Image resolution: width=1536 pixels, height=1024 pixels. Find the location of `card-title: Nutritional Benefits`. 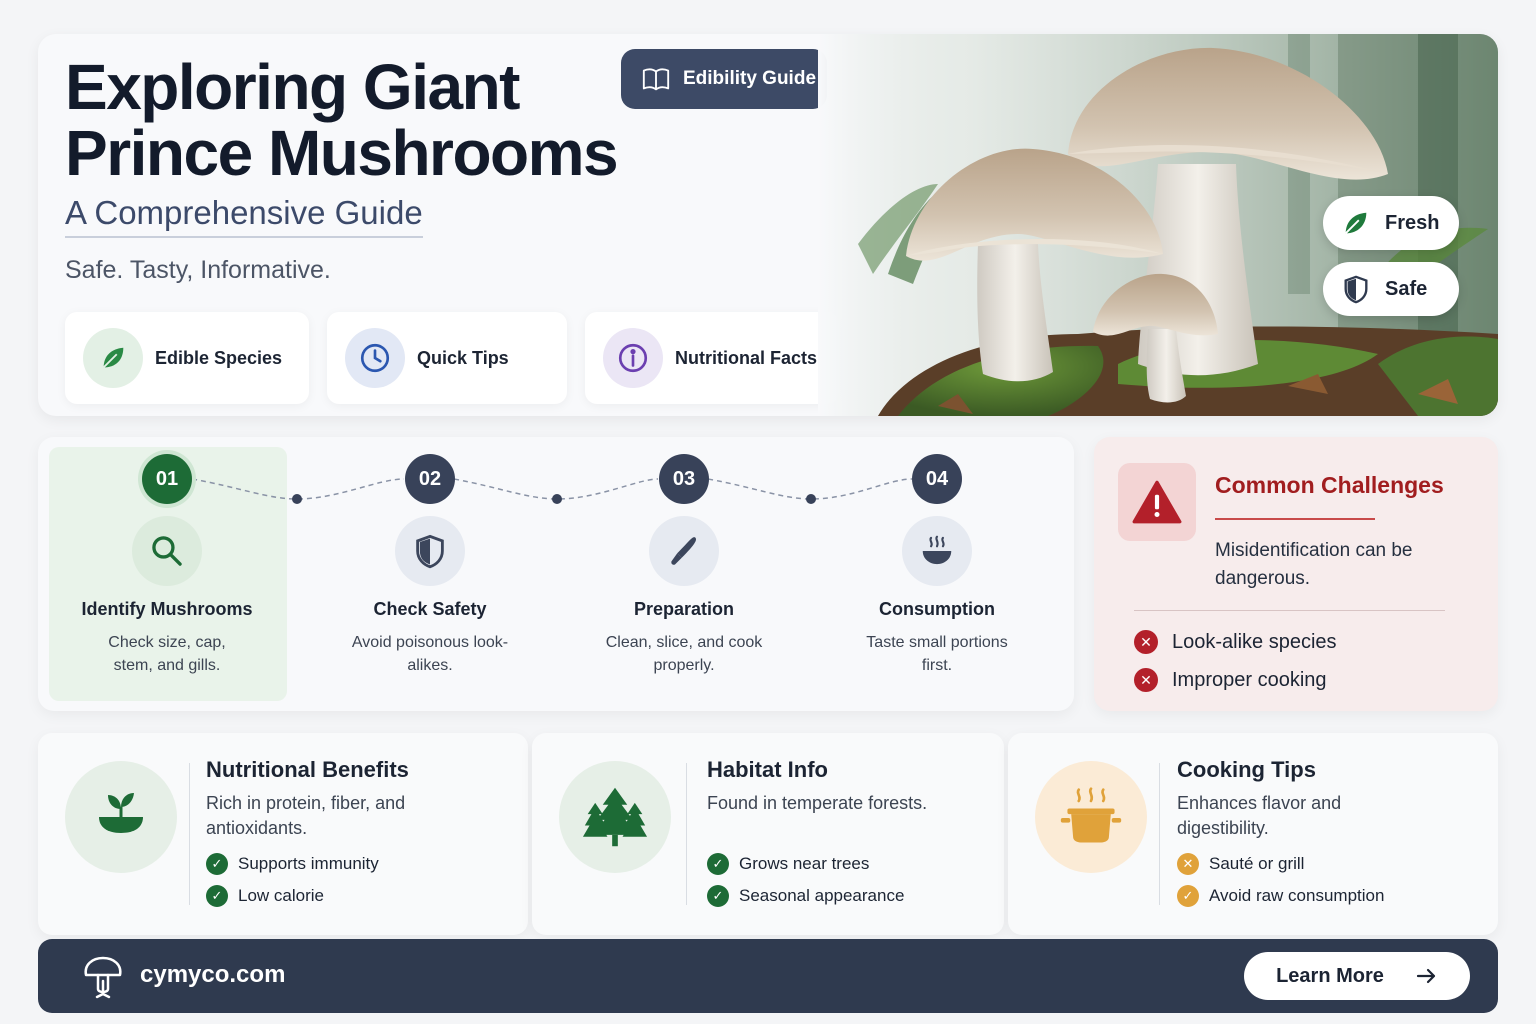

card-title: Nutritional Benefits is located at coordinates (307, 769).